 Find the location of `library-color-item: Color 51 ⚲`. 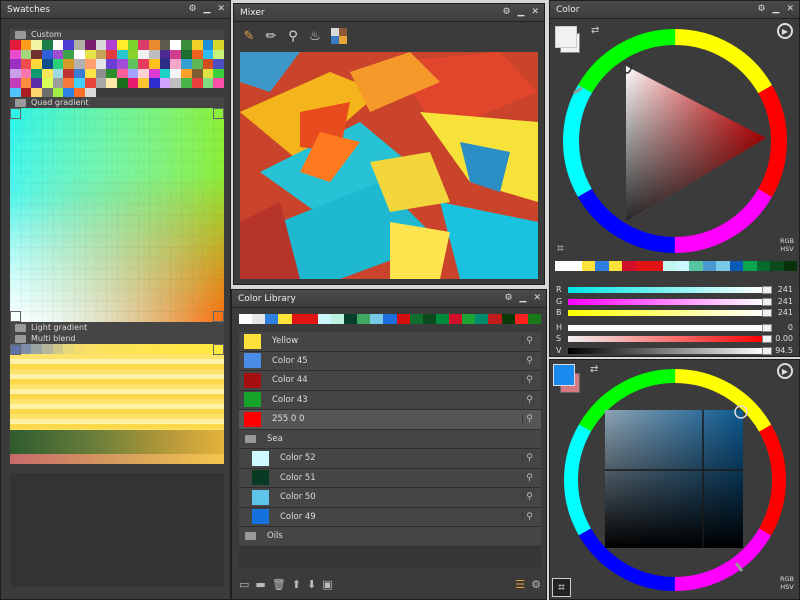

library-color-item: Color 51 ⚲ is located at coordinates (390, 478).